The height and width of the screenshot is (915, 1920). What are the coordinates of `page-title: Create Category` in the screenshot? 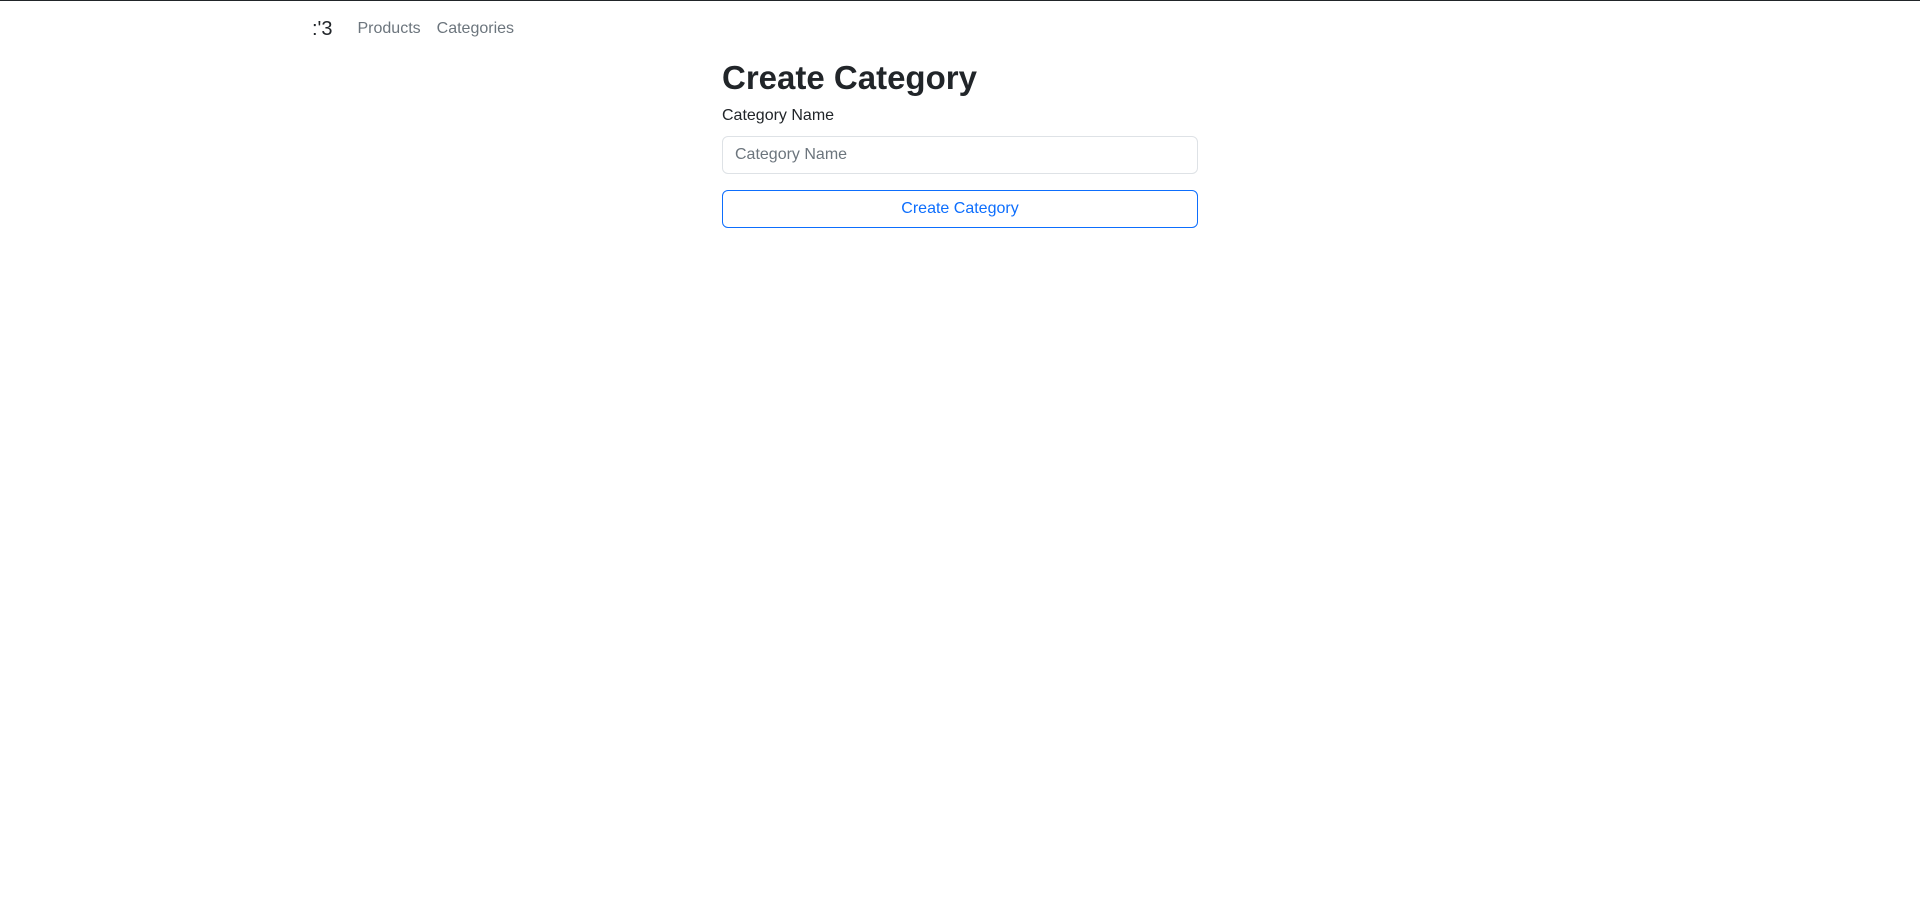 It's located at (849, 77).